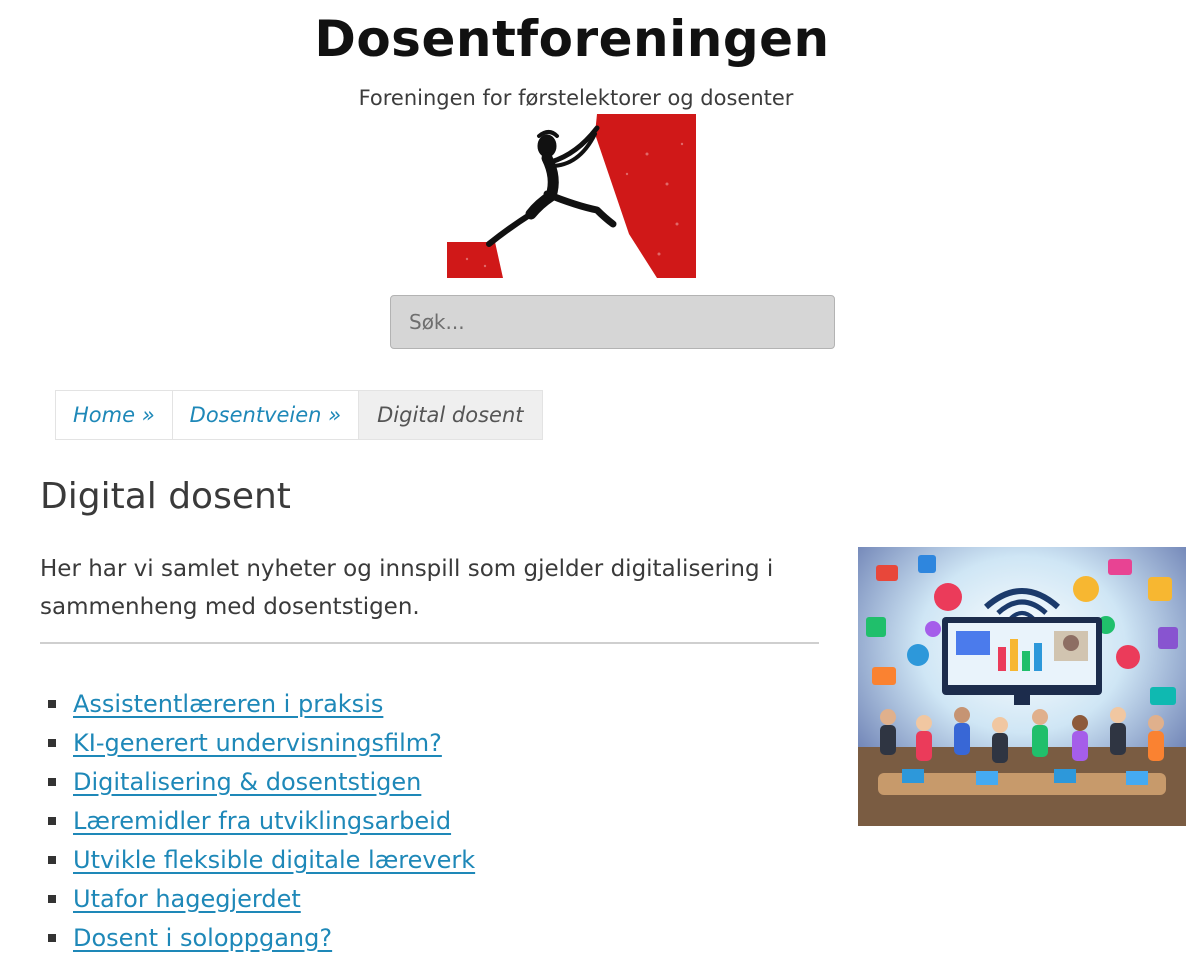 This screenshot has width=1200, height=961. I want to click on post-link: Digitalisering & dosentstigen, so click(247, 782).